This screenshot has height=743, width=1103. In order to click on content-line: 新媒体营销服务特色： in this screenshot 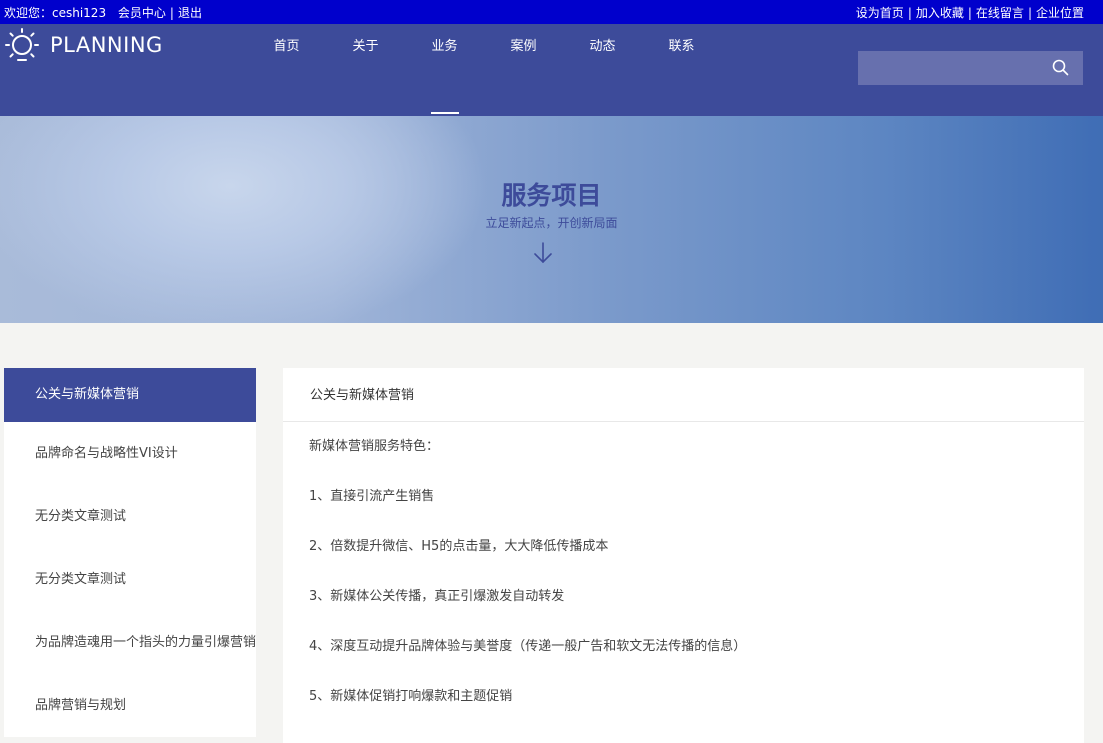, I will do `click(374, 446)`.